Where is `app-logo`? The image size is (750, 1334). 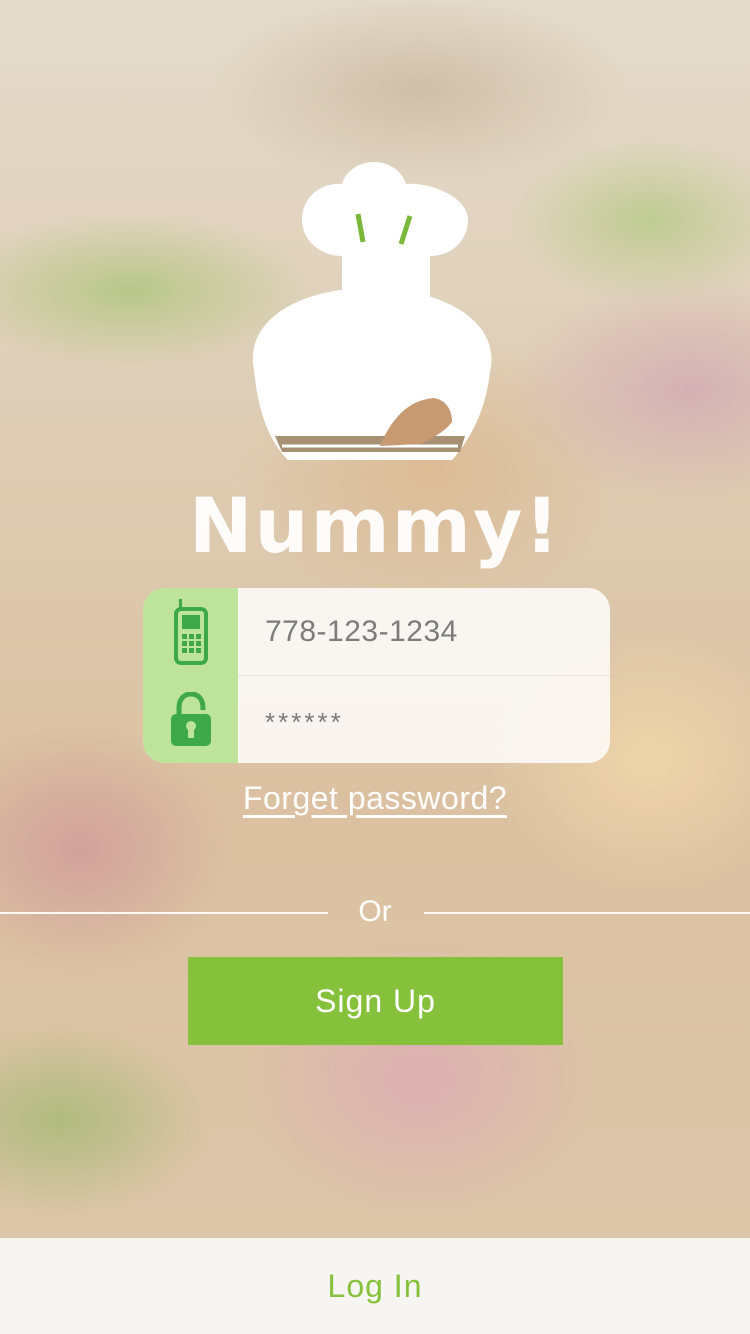 app-logo is located at coordinates (370, 320).